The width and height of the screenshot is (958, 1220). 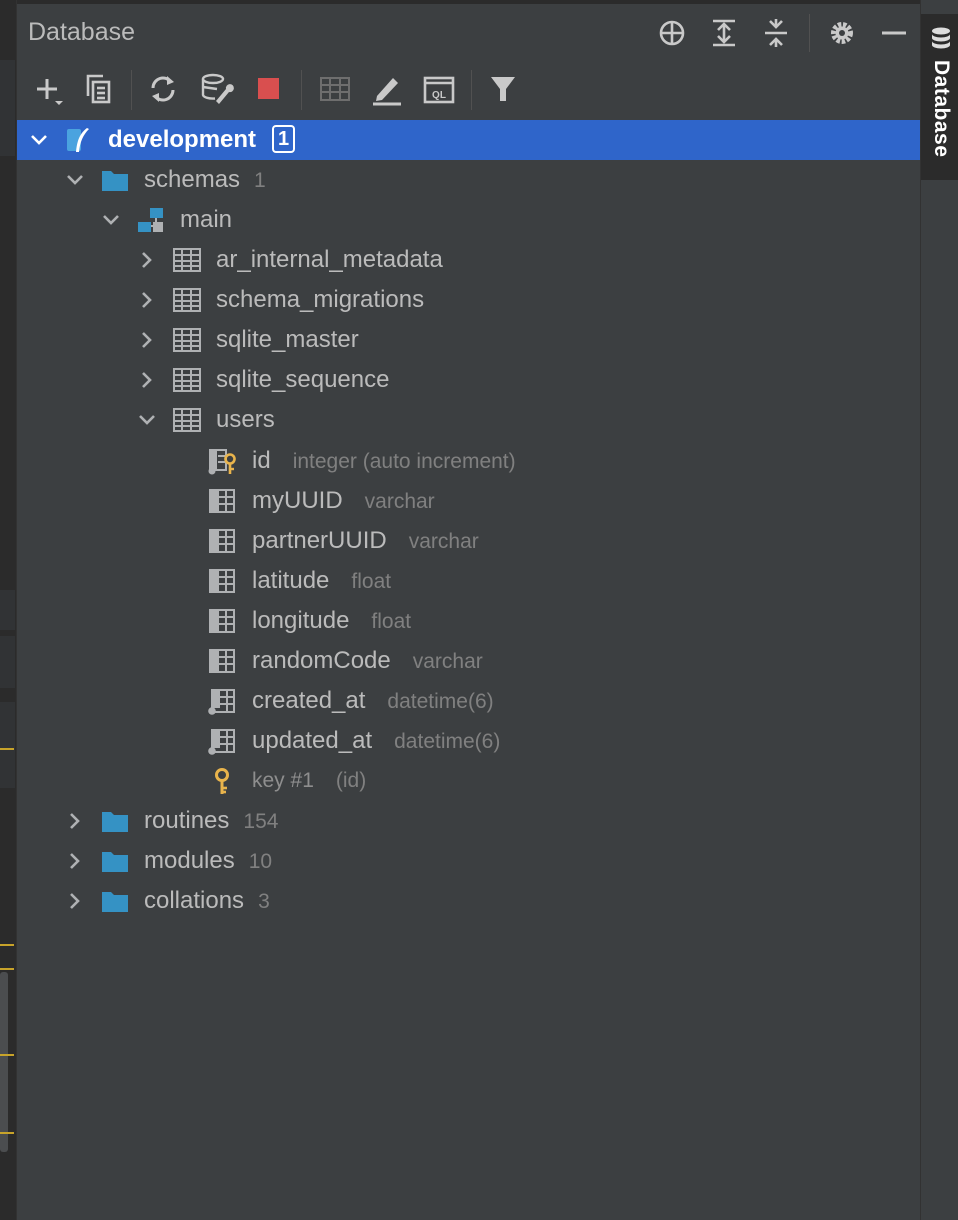 I want to click on datasource-label: development, so click(x=182, y=139).